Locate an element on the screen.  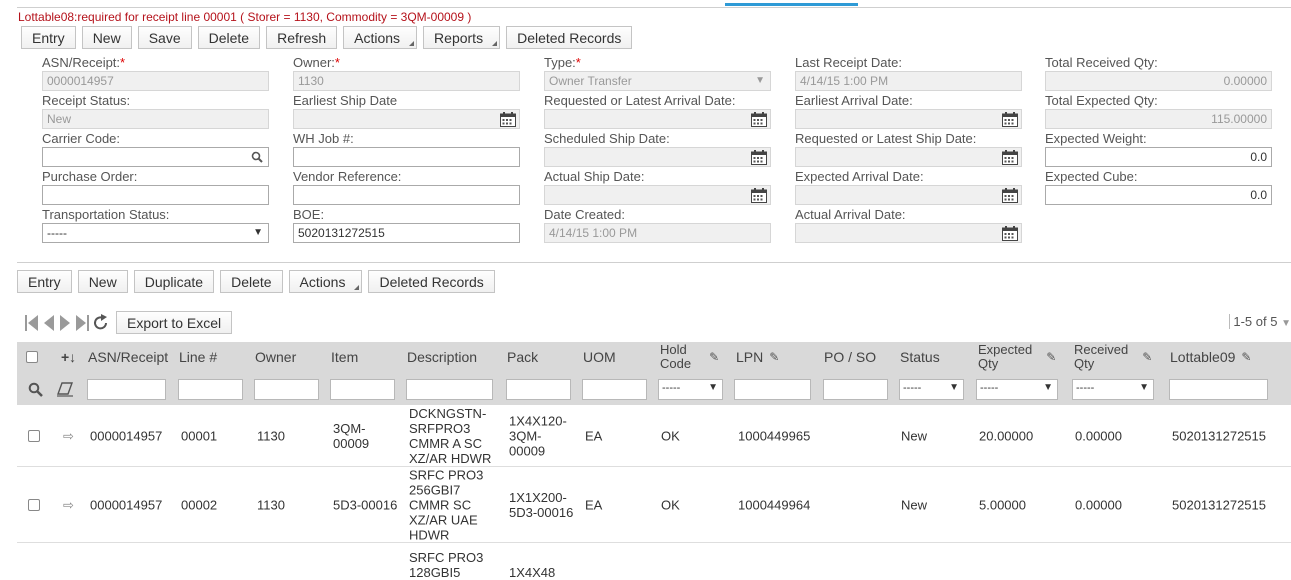
transportation-status-select: ----- ▼ is located at coordinates (155, 233).